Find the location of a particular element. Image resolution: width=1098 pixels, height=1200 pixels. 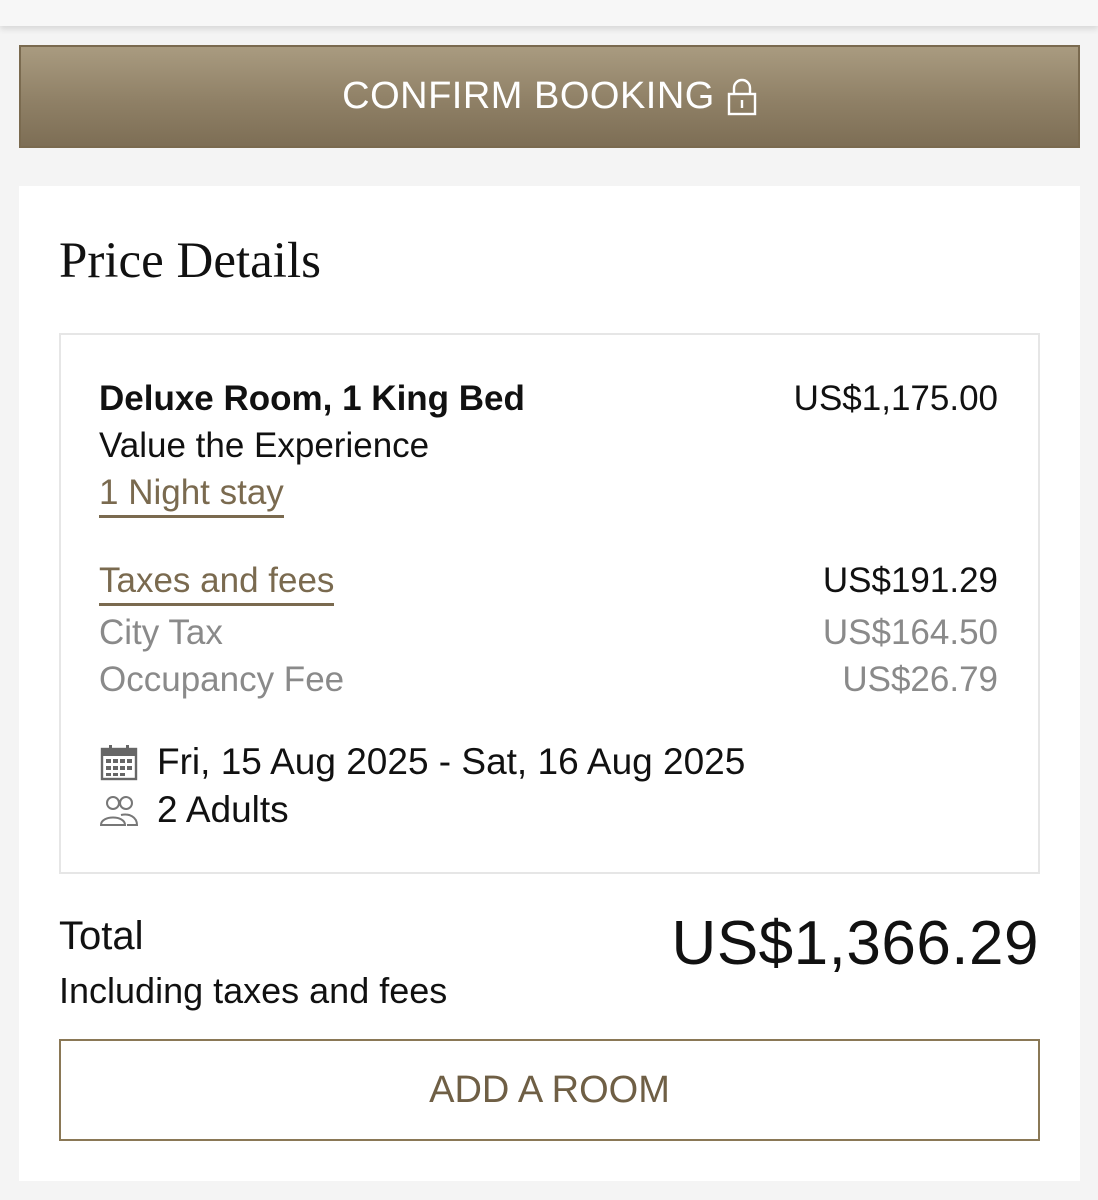

stay-dates-row: Fri, 15 Aug 2025 - Sat, 16 Aug 2025 is located at coordinates (422, 762).